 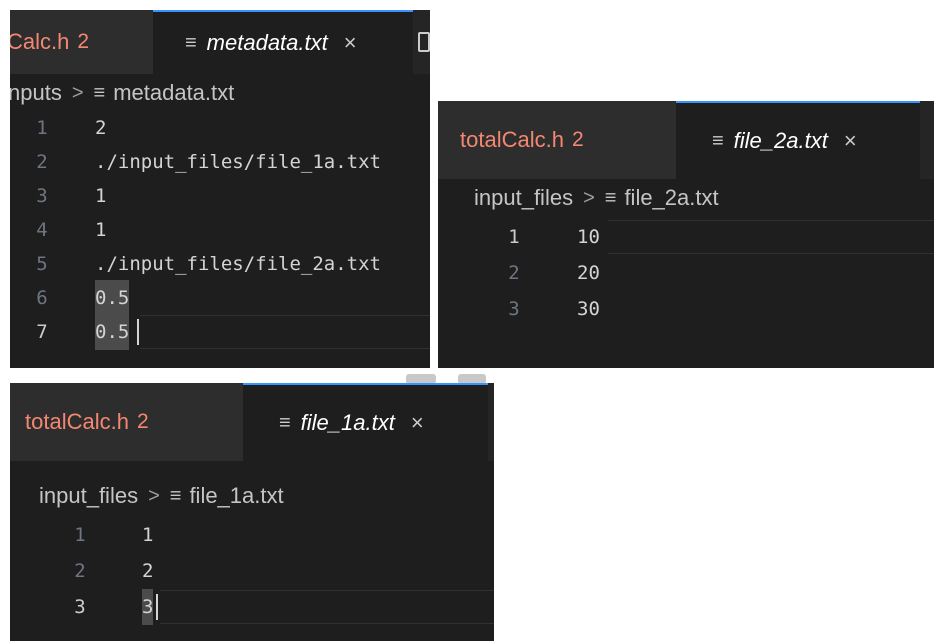 What do you see at coordinates (671, 198) in the screenshot?
I see `breadcrumb-file: file_2a.txt` at bounding box center [671, 198].